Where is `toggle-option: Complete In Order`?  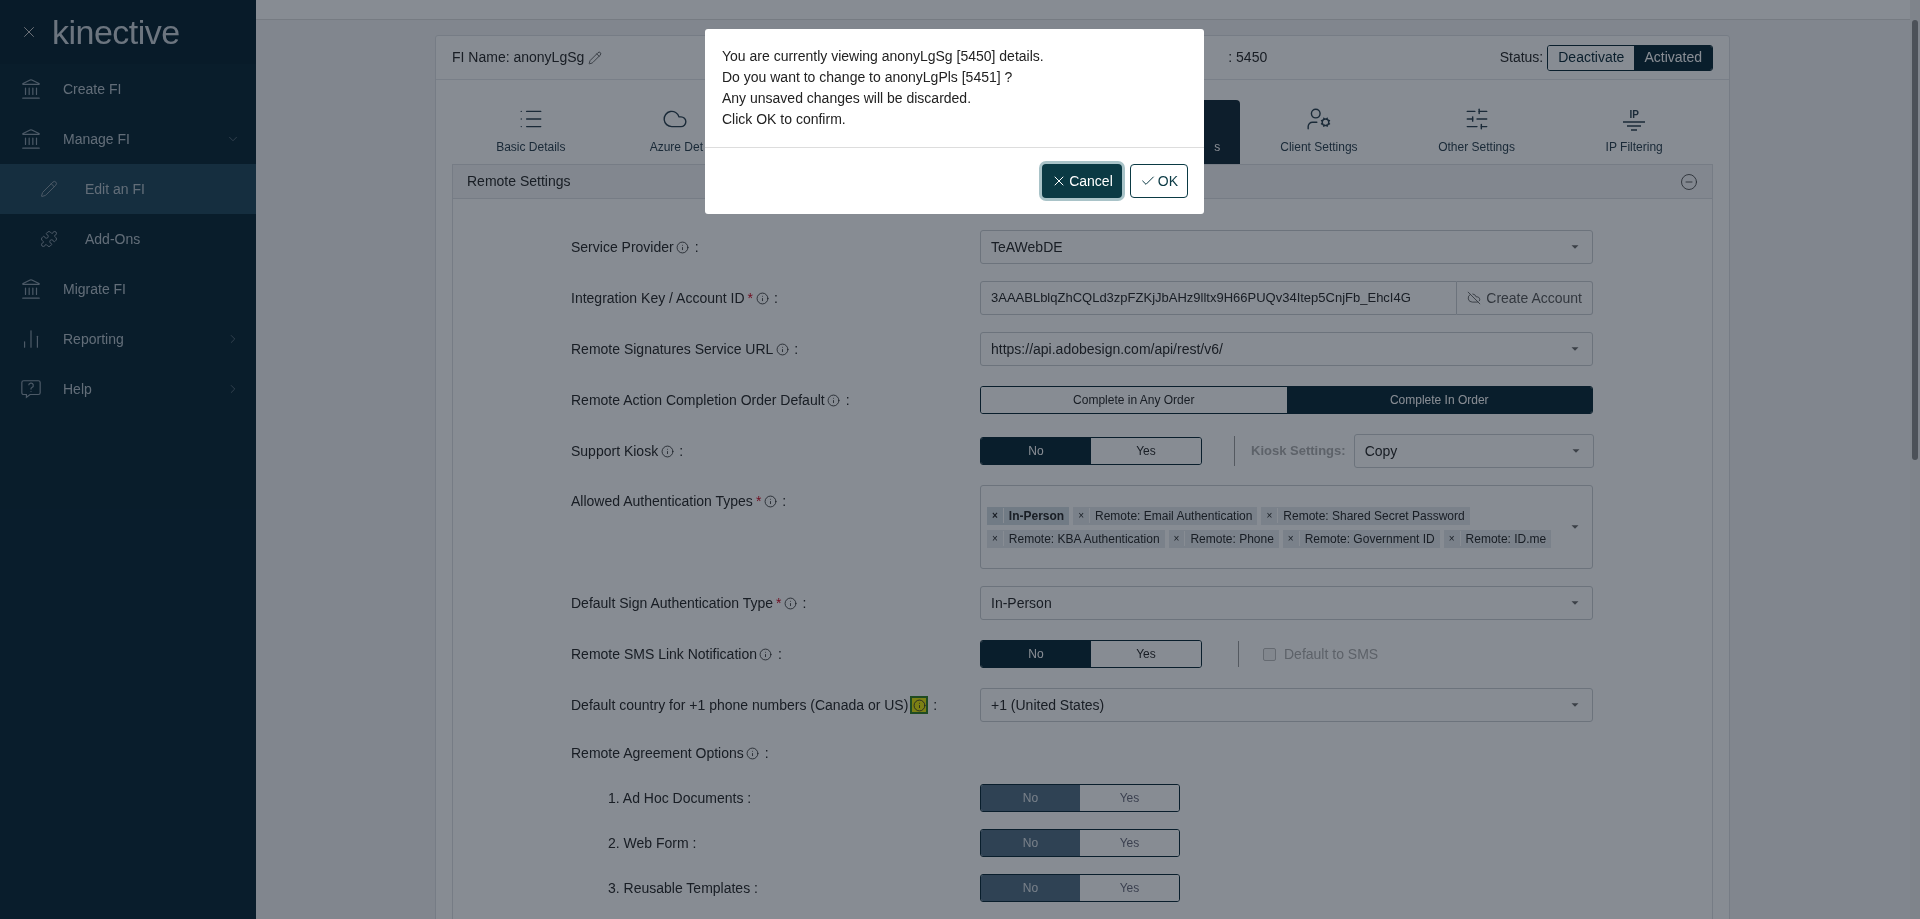
toggle-option: Complete In Order is located at coordinates (1439, 400).